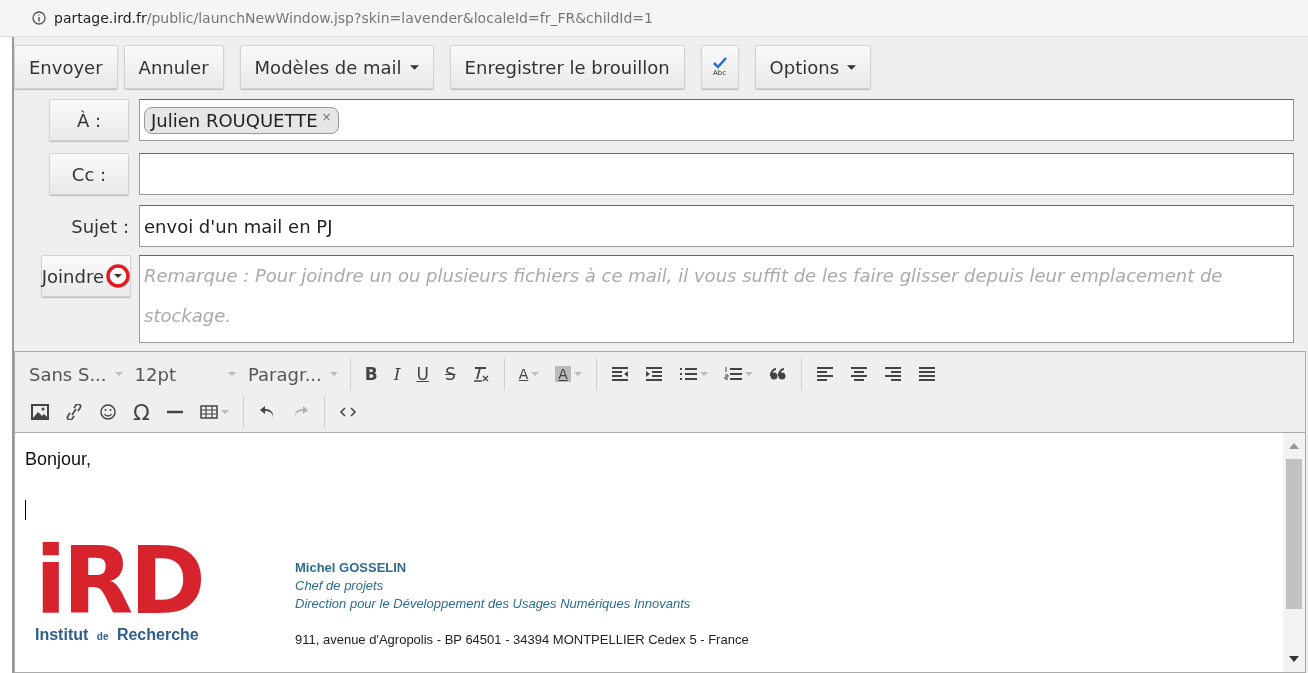 This screenshot has width=1308, height=673. What do you see at coordinates (653, 374) in the screenshot?
I see `indent-icon` at bounding box center [653, 374].